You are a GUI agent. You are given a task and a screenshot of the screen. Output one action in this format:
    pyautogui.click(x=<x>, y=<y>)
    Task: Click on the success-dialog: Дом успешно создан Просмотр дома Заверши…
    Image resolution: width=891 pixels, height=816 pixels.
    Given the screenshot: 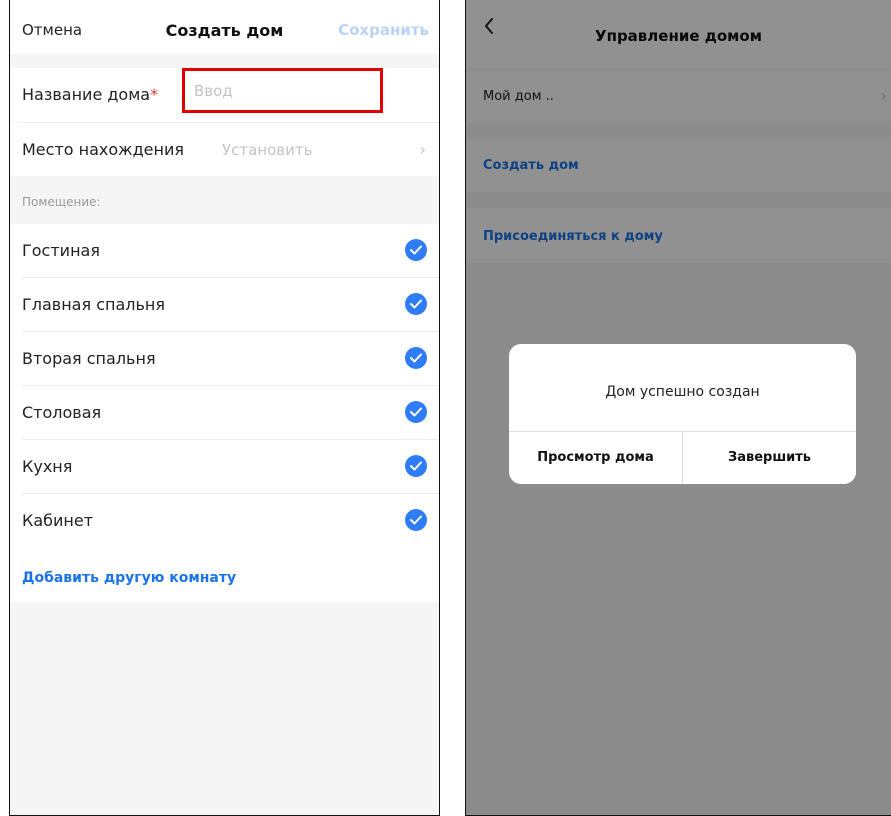 What is the action you would take?
    pyautogui.click(x=682, y=414)
    